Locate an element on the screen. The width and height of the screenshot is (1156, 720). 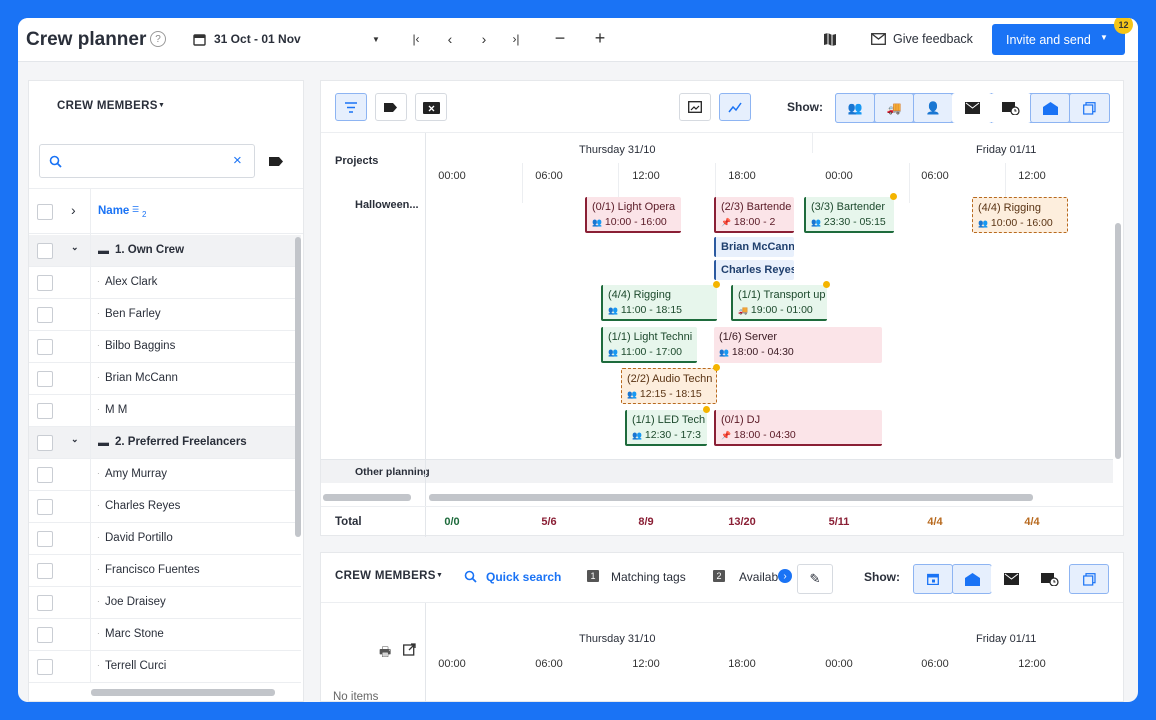
date-range: 31 Oct - 01 Nov is located at coordinates (257, 39).